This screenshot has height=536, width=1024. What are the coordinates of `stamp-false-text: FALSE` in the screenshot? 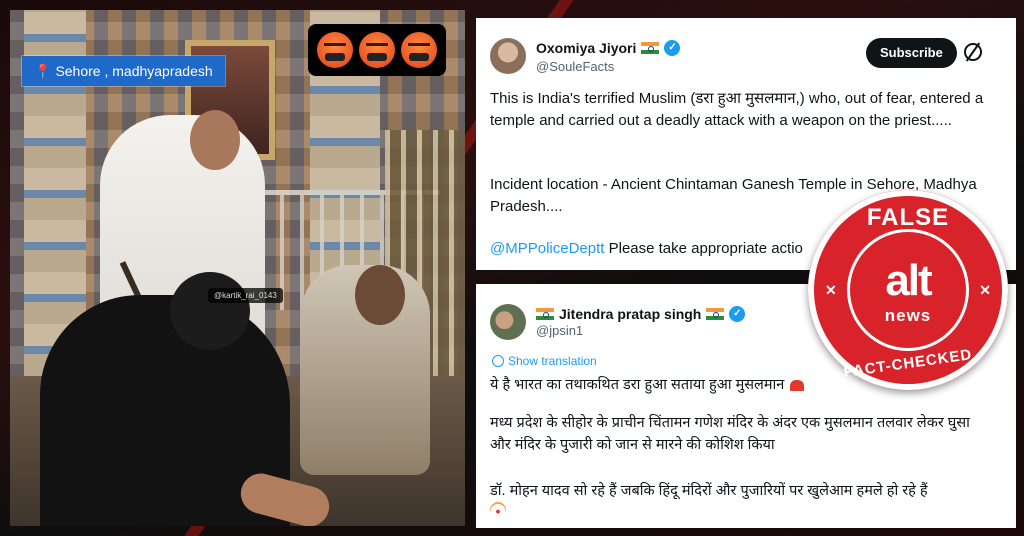 It's located at (908, 217).